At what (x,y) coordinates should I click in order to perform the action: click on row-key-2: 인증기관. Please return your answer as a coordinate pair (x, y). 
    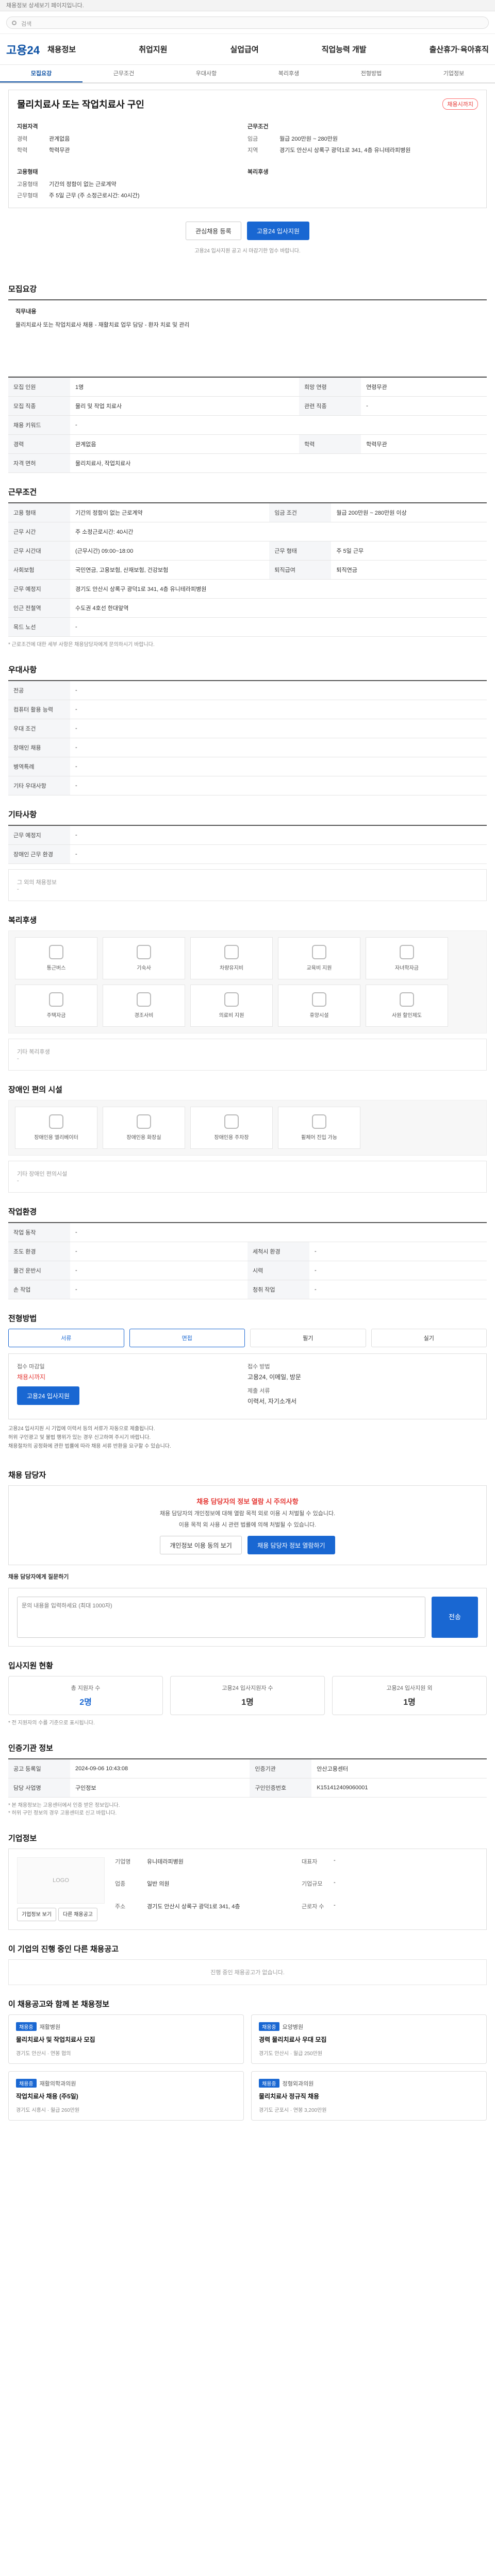
    Looking at the image, I should click on (281, 1768).